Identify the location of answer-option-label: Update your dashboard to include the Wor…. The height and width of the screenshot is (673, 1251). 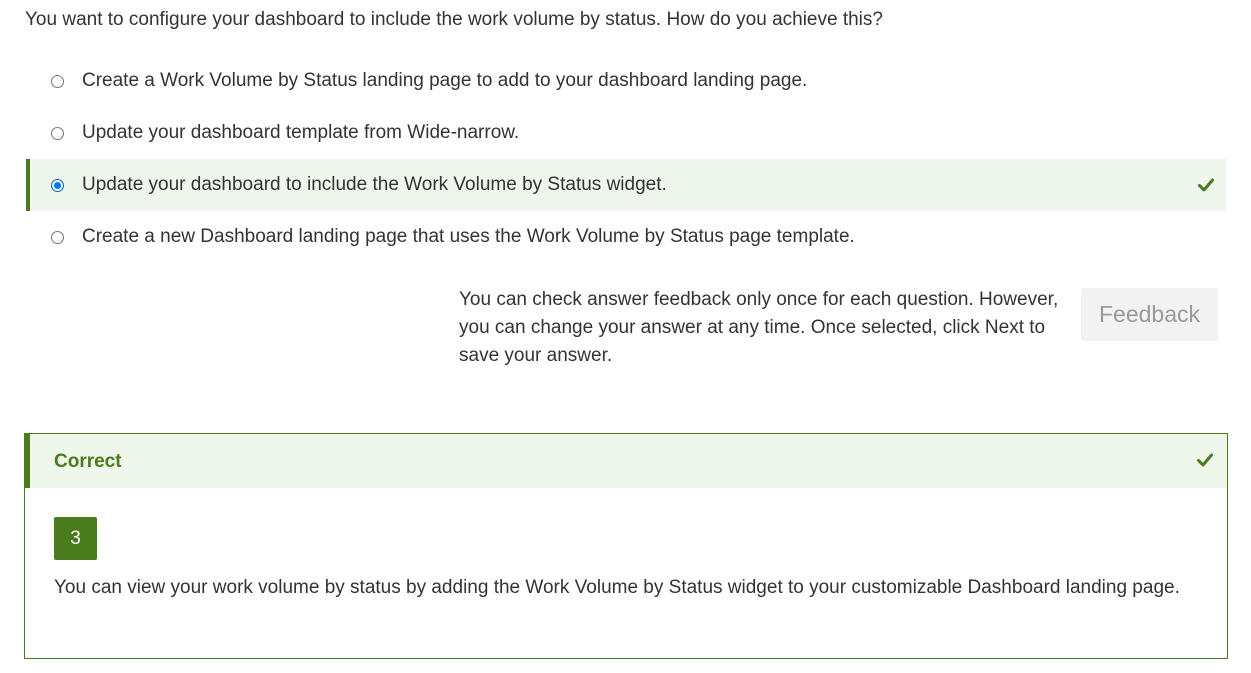
(374, 184).